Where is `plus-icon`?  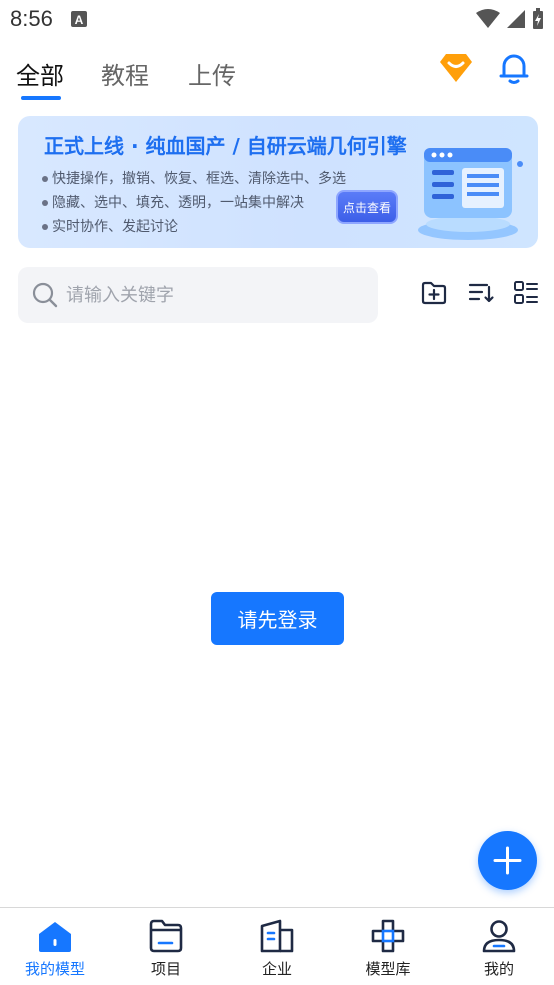
plus-icon is located at coordinates (507, 860).